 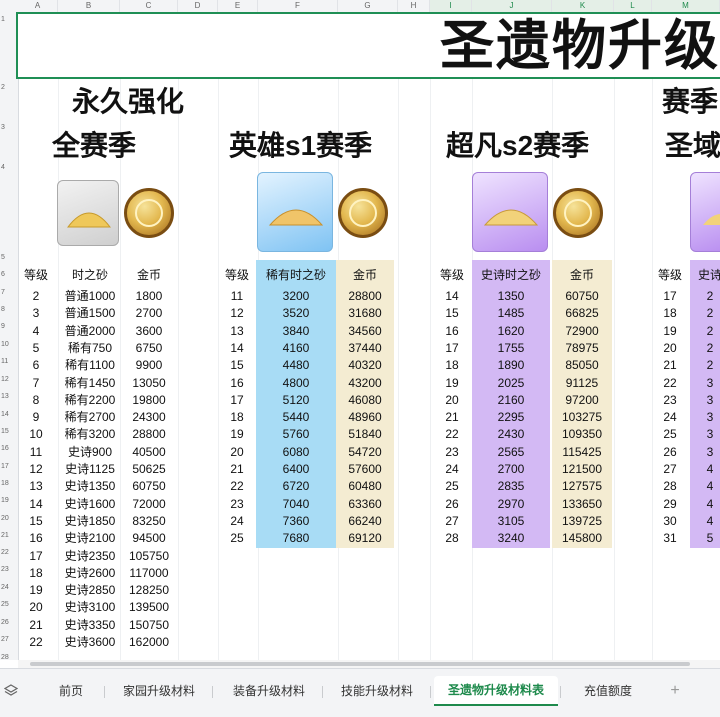 What do you see at coordinates (9, 361) in the screenshot?
I see `row-header-11: 11` at bounding box center [9, 361].